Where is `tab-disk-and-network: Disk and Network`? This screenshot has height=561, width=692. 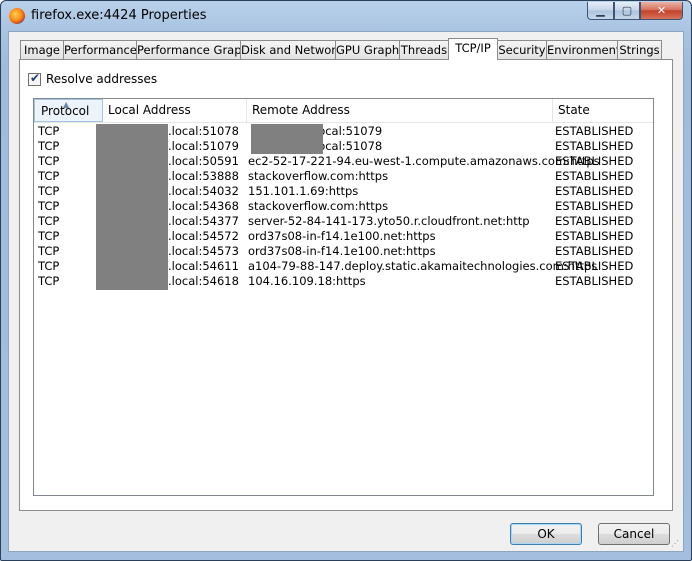
tab-disk-and-network: Disk and Network is located at coordinates (291, 49).